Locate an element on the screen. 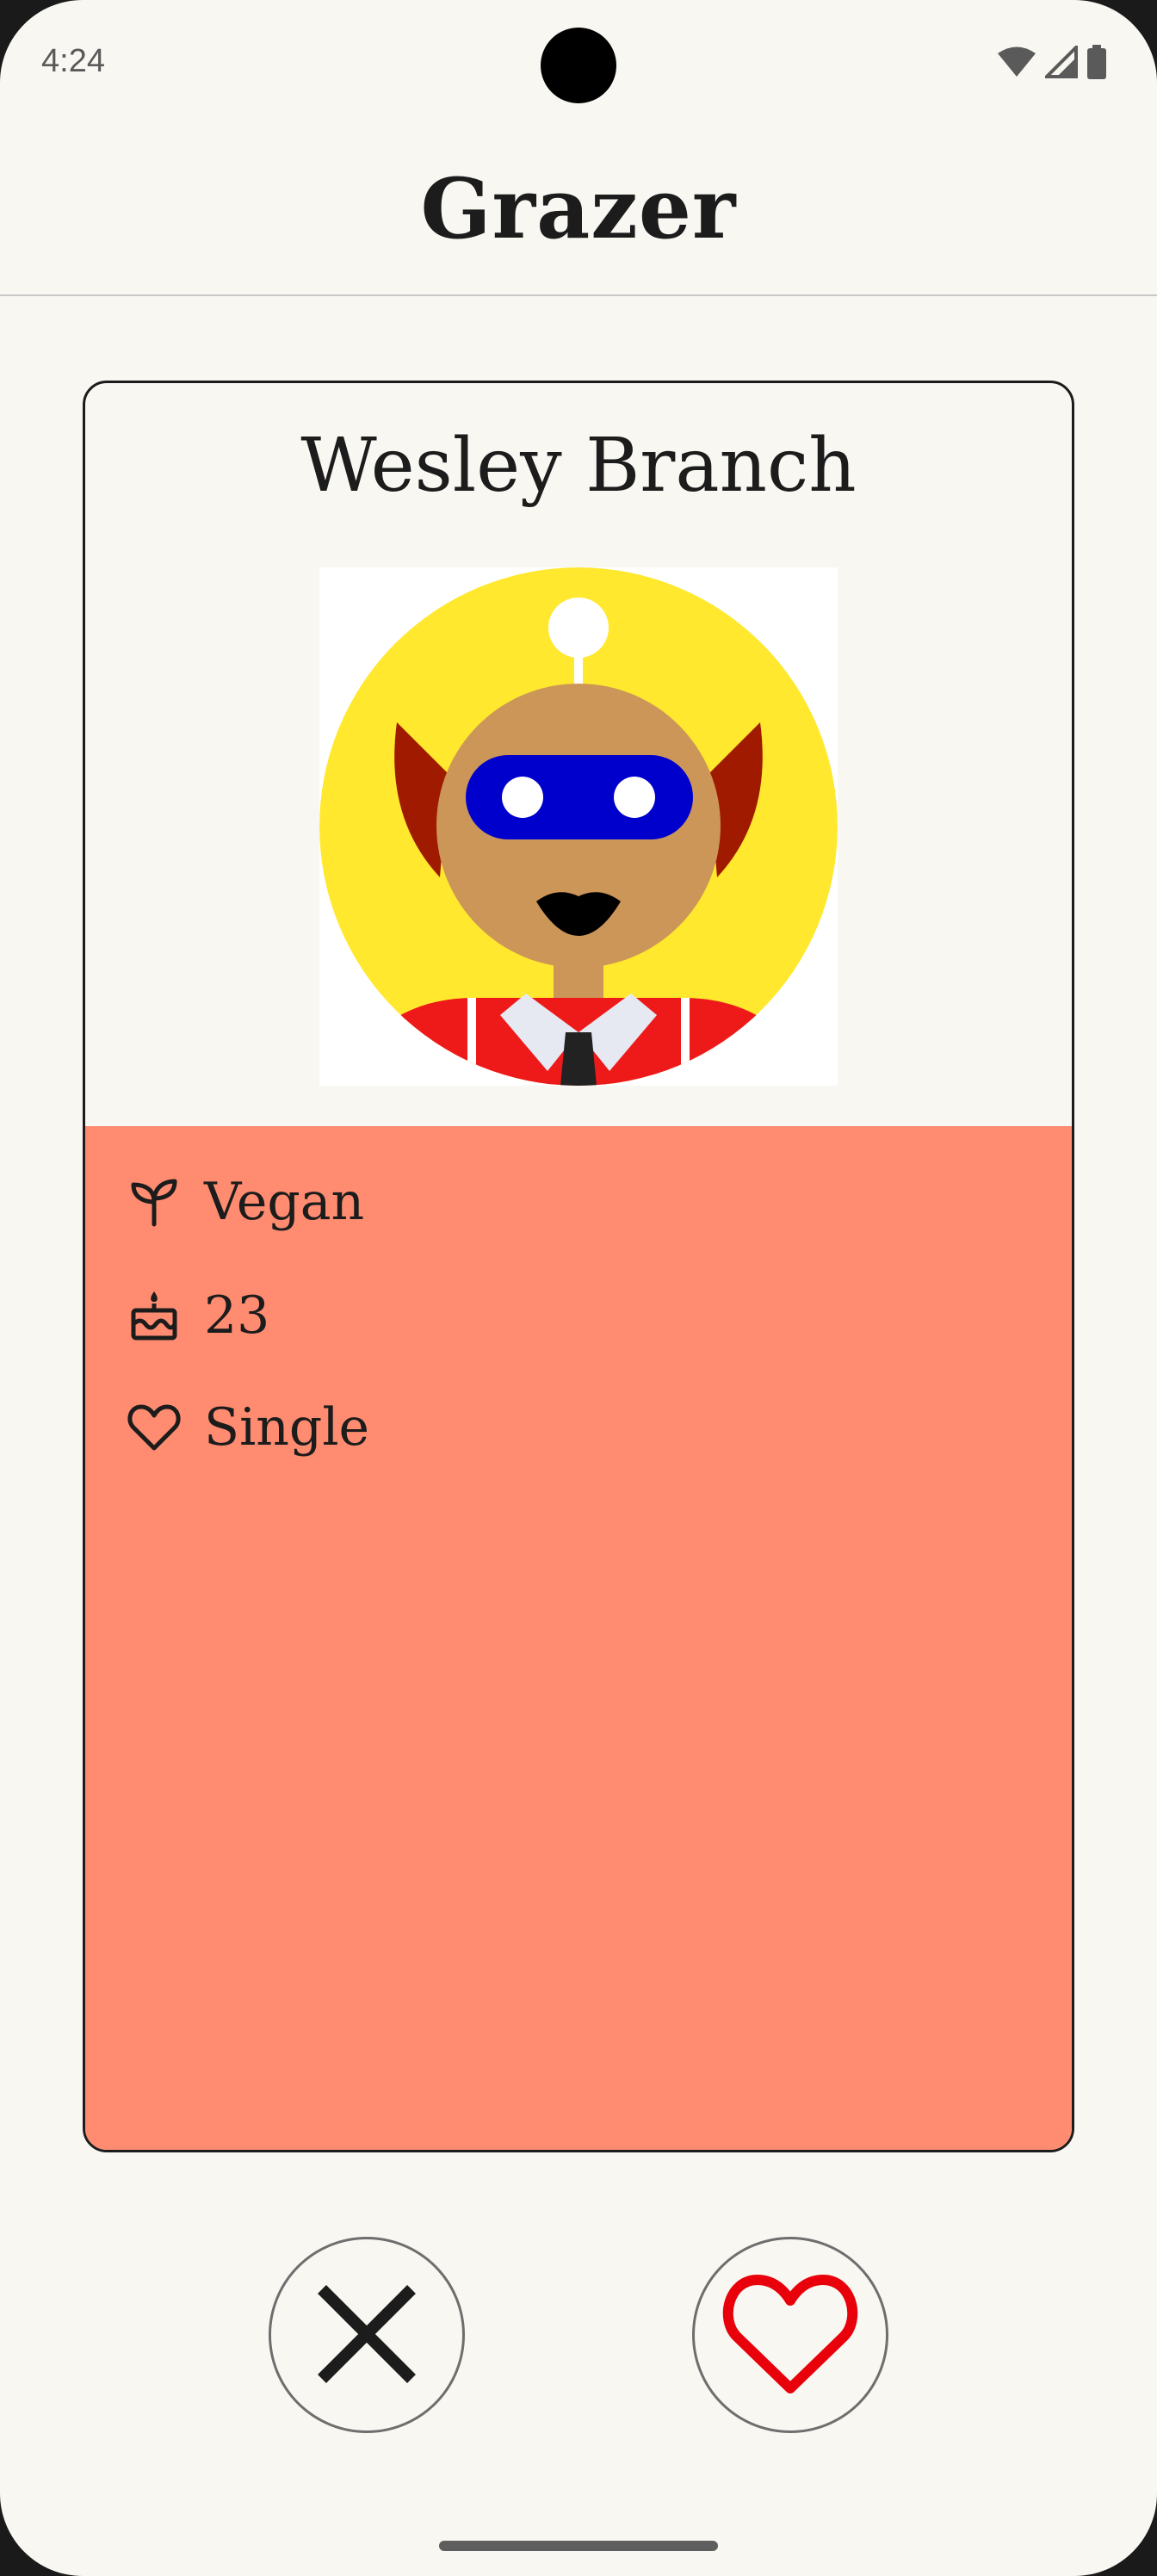  cellular-signal-icon is located at coordinates (1061, 62).